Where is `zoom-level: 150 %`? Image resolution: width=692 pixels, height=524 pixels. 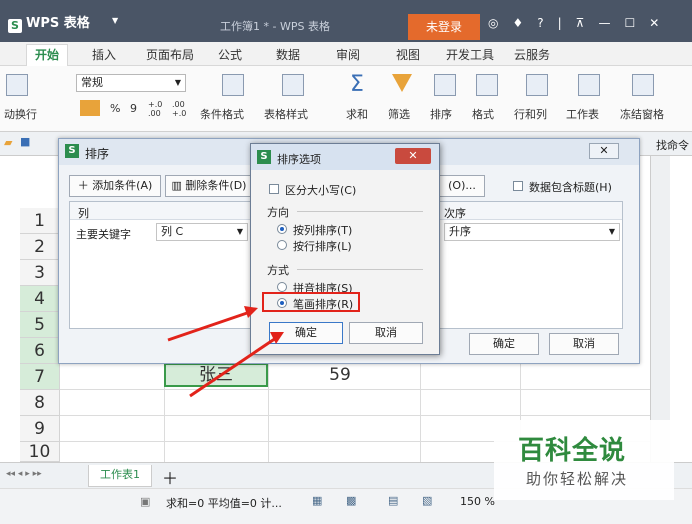 zoom-level: 150 % is located at coordinates (477, 501).